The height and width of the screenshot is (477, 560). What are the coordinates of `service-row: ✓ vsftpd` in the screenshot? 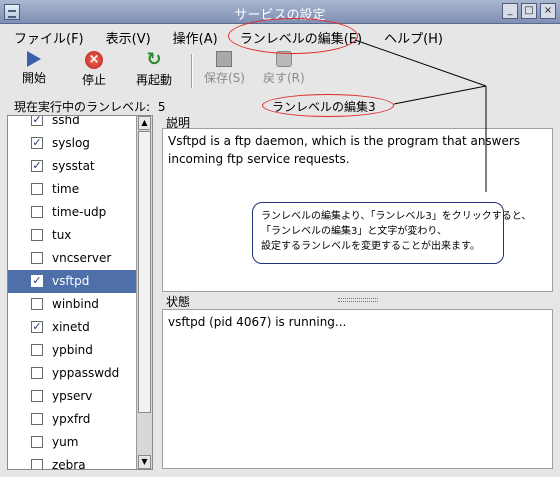 It's located at (72, 281).